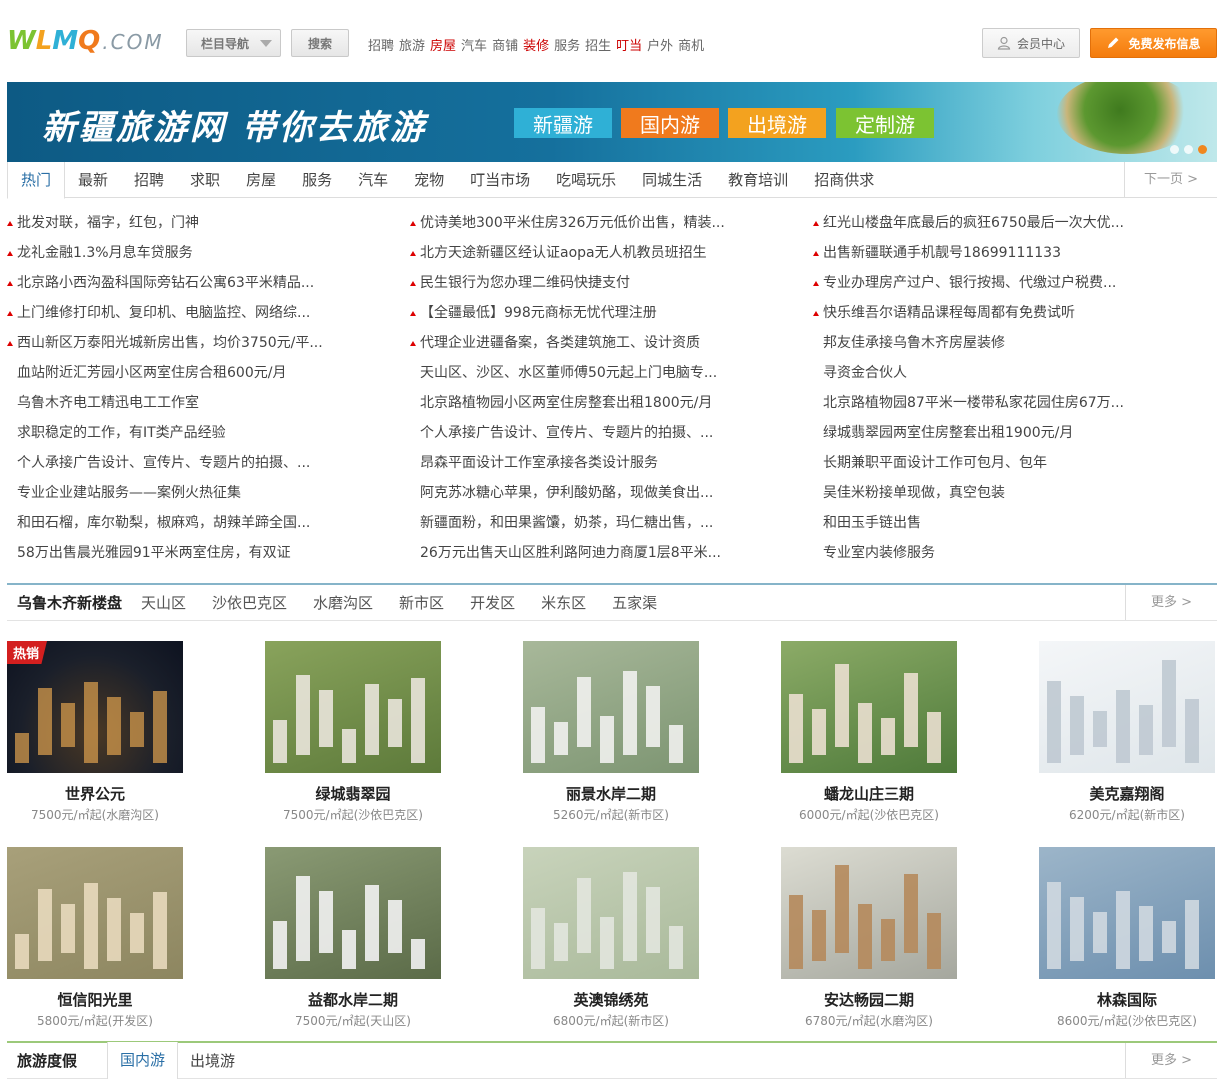 The height and width of the screenshot is (1080, 1229). What do you see at coordinates (105, 253) in the screenshot?
I see `listing-text: 龙礼金融1.3%月息车贷服务` at bounding box center [105, 253].